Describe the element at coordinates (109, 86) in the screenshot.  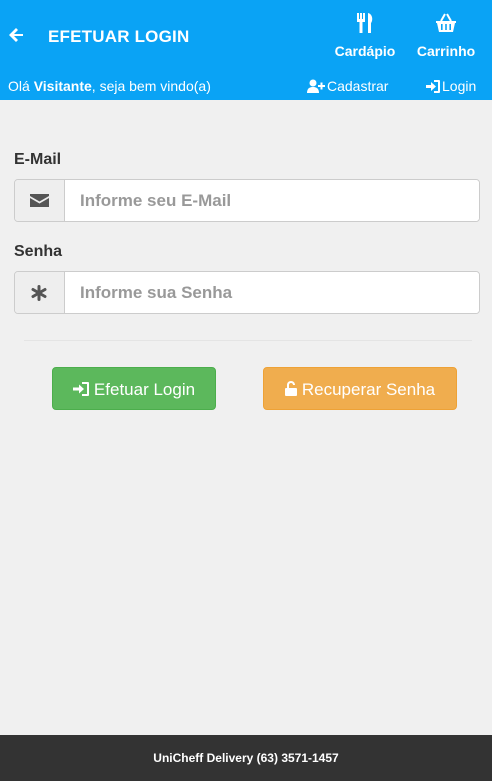
I see `welcome-message: Olá Visitante, seja bem vindo(a)` at that location.